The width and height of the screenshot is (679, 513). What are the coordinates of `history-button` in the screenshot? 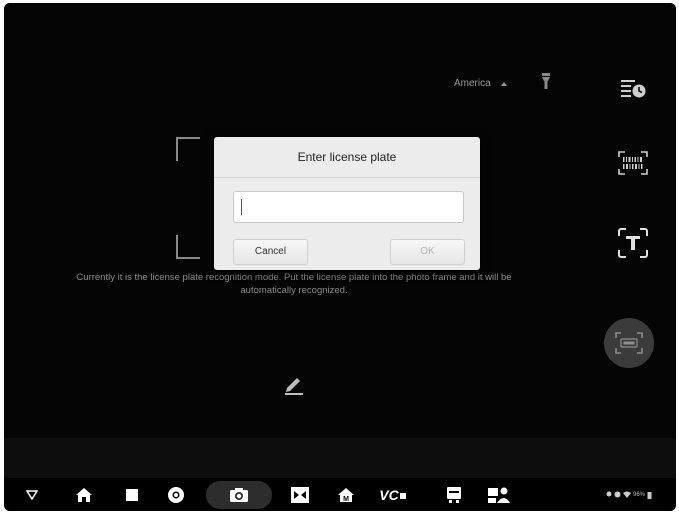 It's located at (633, 88).